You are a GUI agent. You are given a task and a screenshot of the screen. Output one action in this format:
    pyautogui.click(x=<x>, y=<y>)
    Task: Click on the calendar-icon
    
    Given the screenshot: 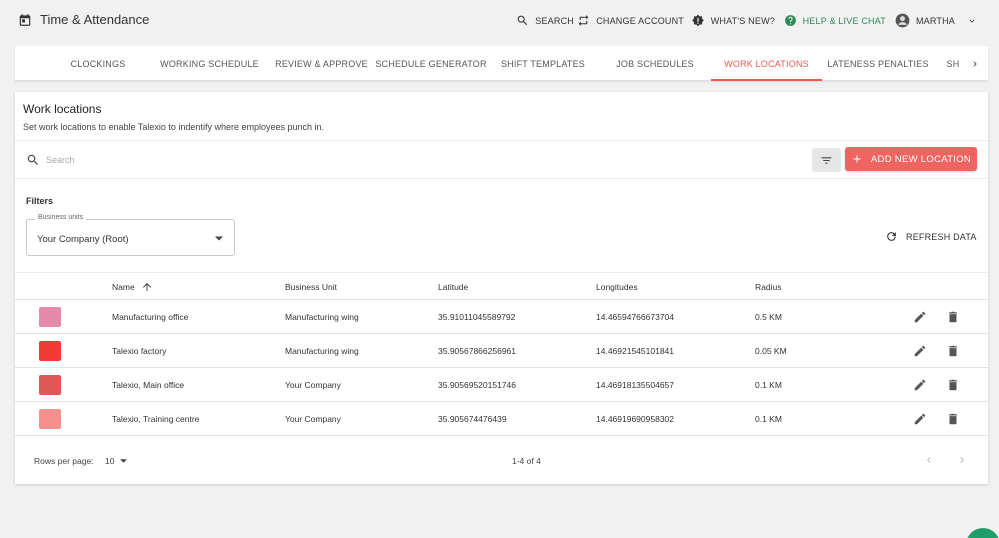 What is the action you would take?
    pyautogui.click(x=25, y=20)
    